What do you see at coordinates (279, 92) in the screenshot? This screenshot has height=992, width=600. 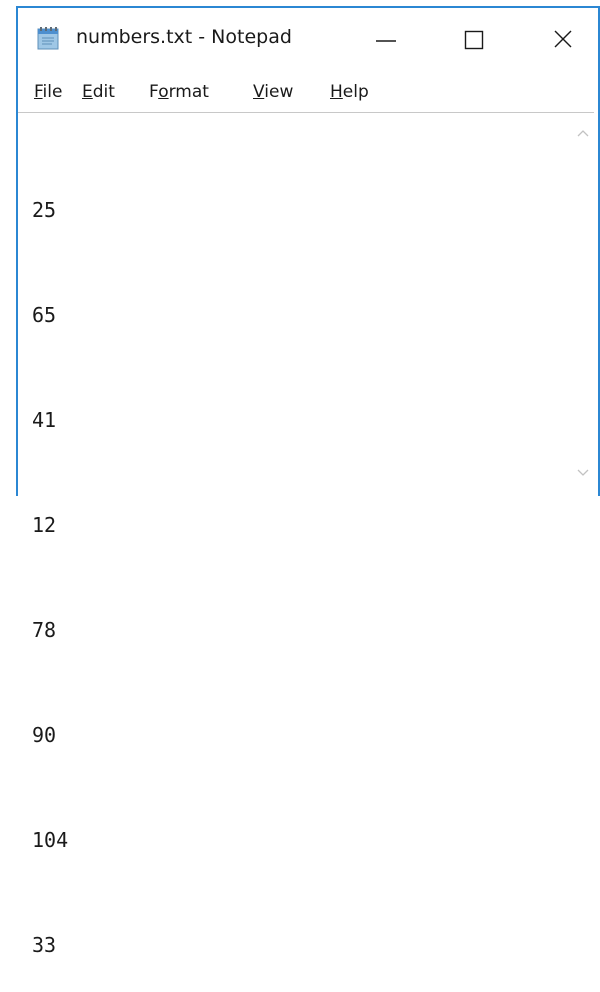 I see `menu-view-rest: iew` at bounding box center [279, 92].